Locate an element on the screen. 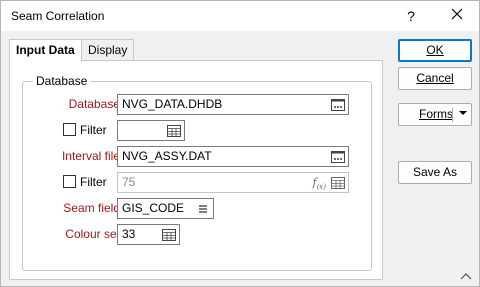 The height and width of the screenshot is (287, 480). interval-browse-button is located at coordinates (338, 156).